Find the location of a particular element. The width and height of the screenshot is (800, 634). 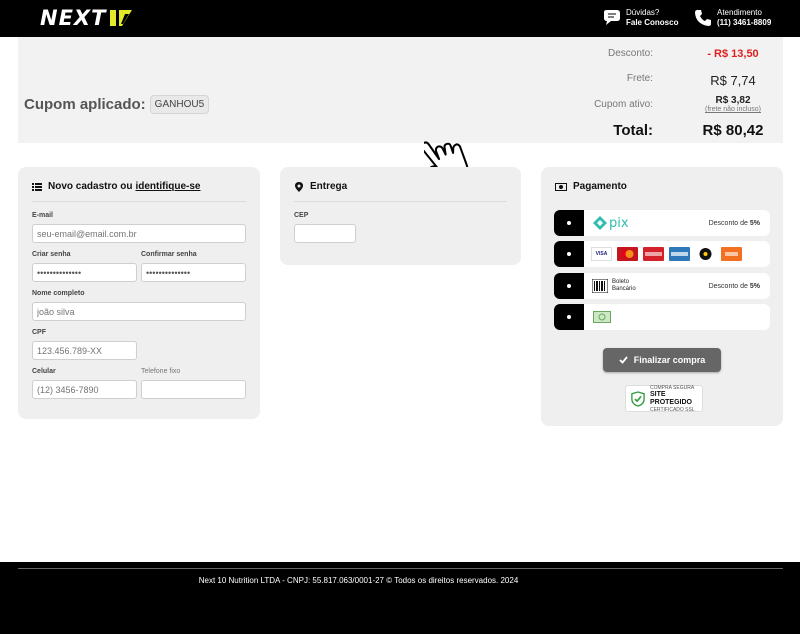

check-icon is located at coordinates (623, 360).